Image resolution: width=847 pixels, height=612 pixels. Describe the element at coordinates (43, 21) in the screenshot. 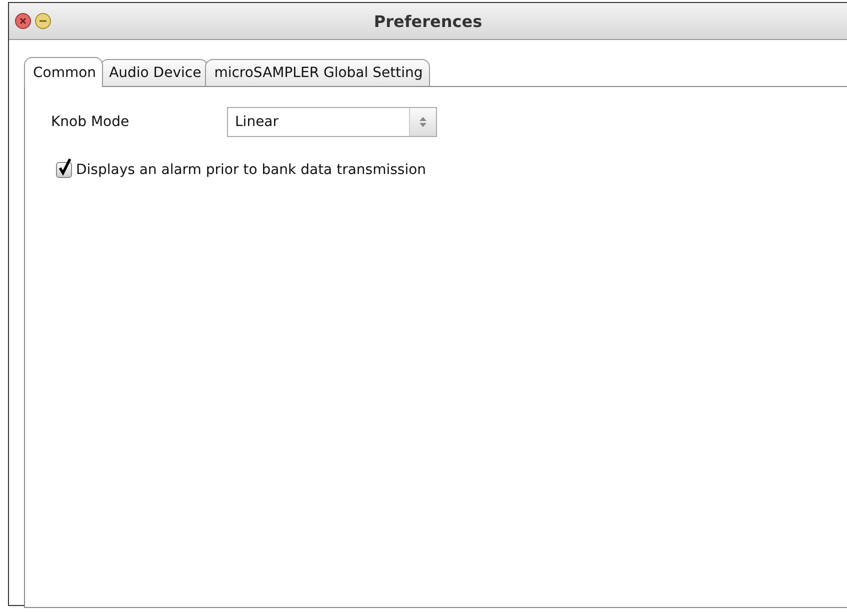

I see `minimize-icon` at that location.